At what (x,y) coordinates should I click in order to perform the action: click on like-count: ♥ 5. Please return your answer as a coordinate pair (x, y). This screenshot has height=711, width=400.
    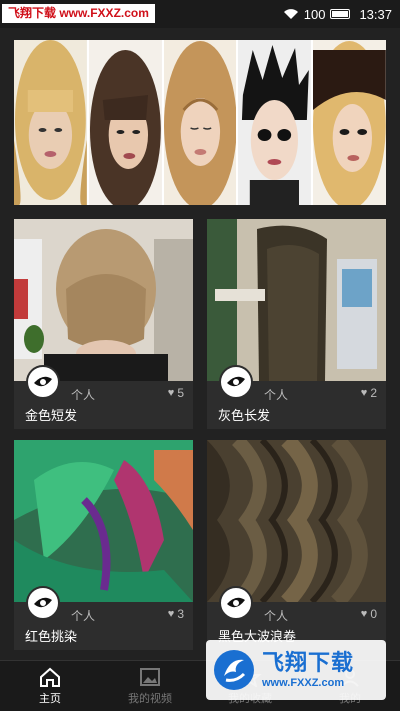
    Looking at the image, I should click on (176, 393).